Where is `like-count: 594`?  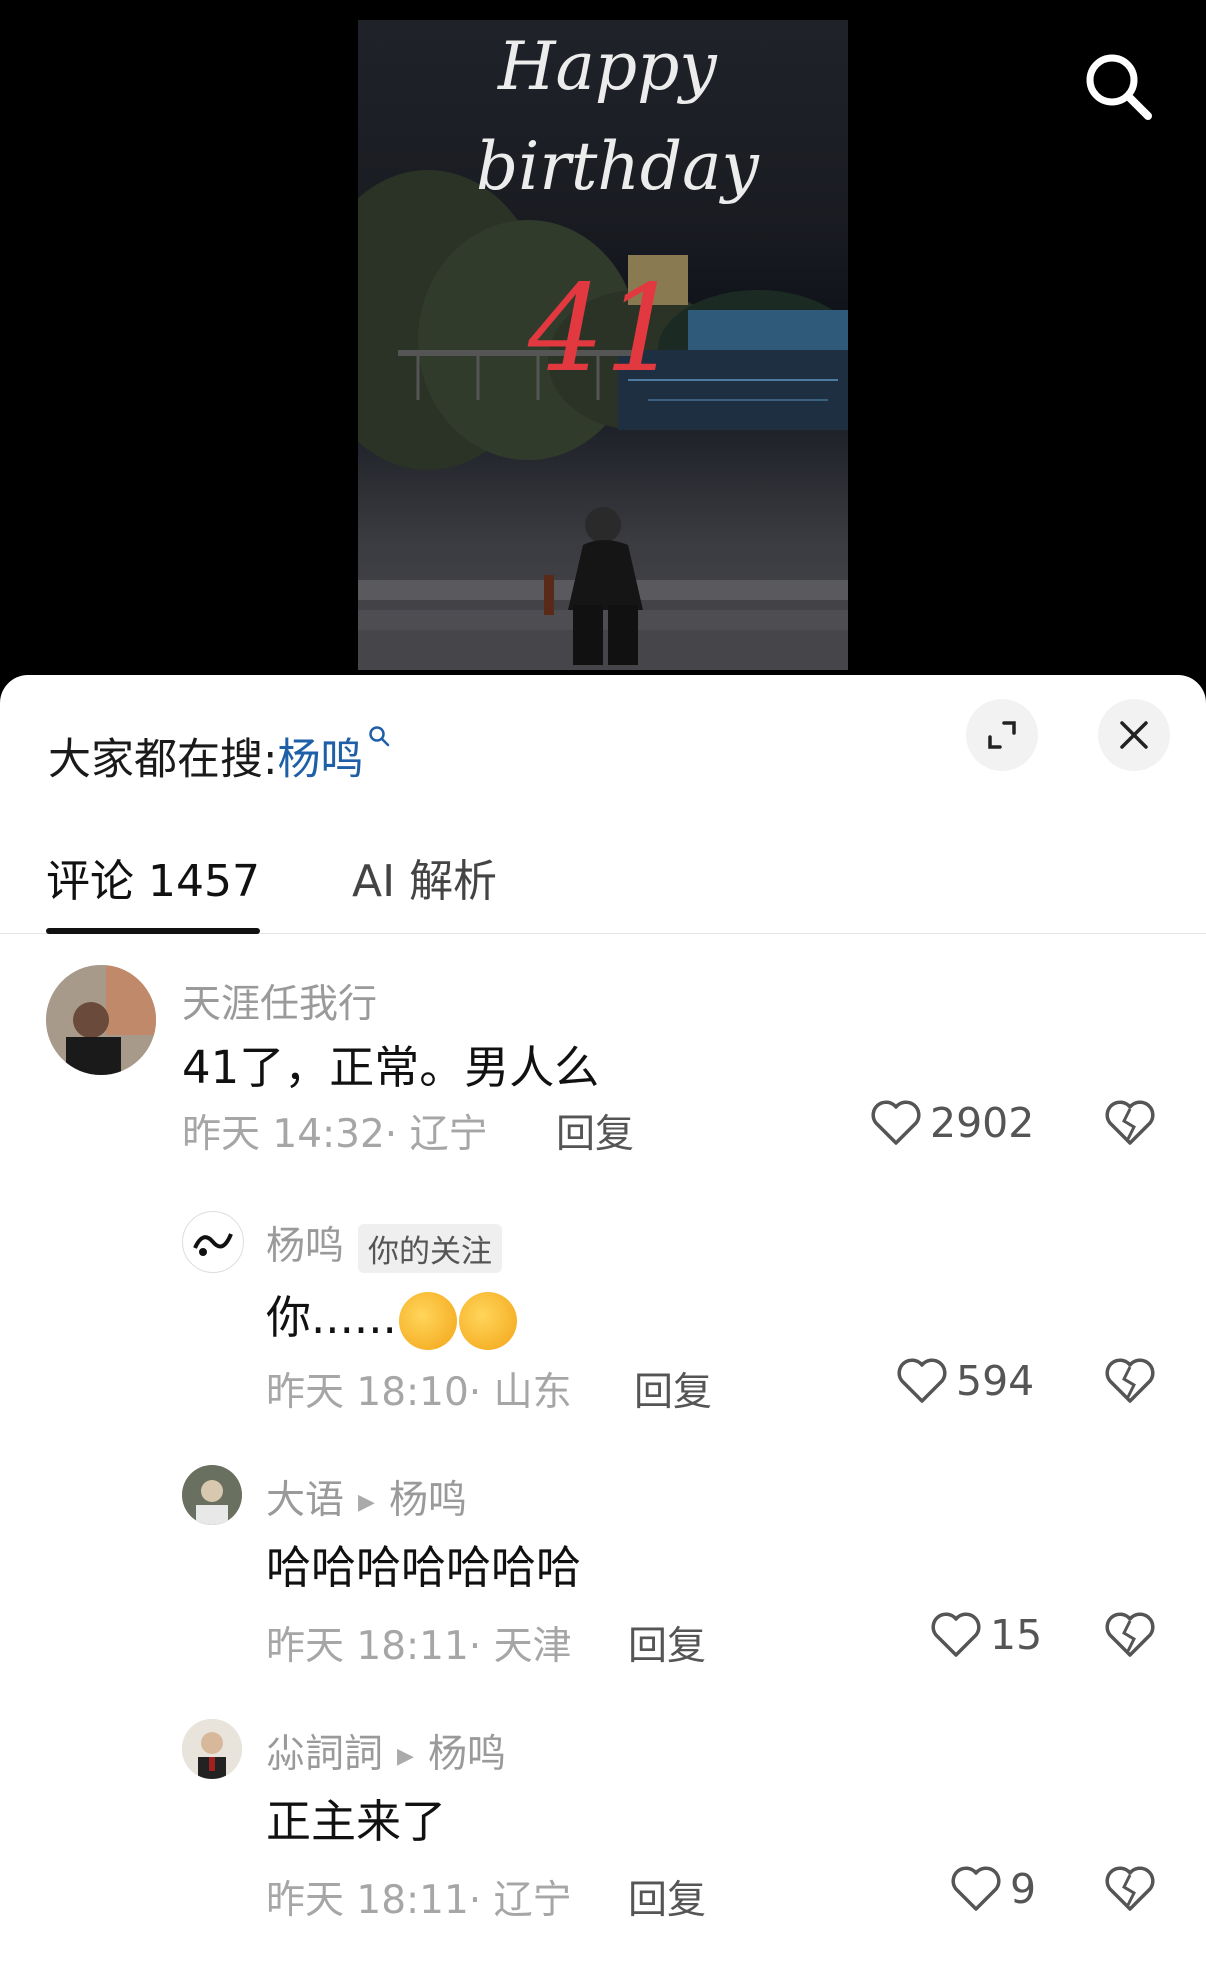 like-count: 594 is located at coordinates (995, 1381).